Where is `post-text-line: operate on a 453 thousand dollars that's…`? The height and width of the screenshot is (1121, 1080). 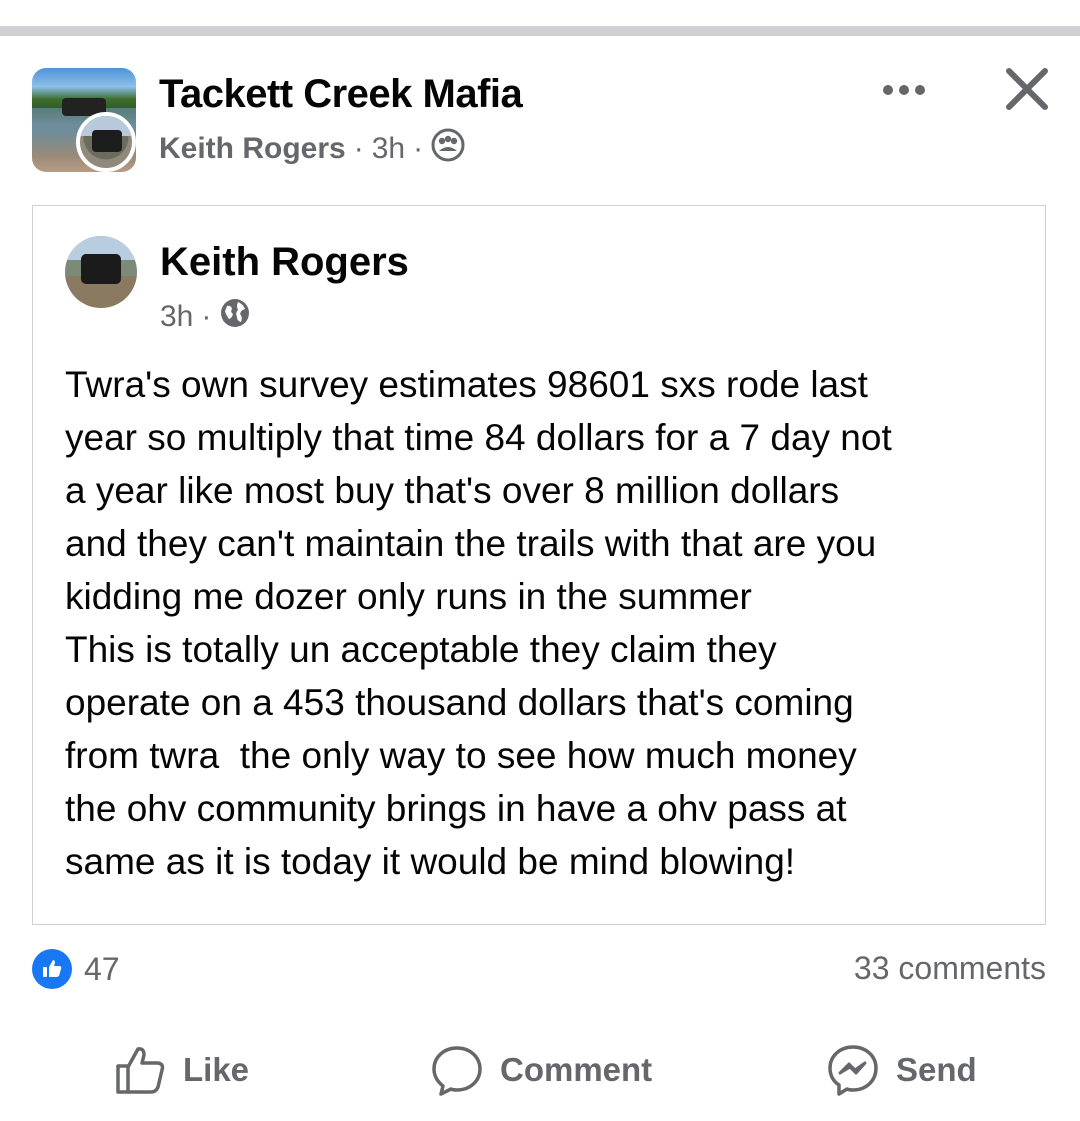 post-text-line: operate on a 453 thousand dollars that's… is located at coordinates (459, 702).